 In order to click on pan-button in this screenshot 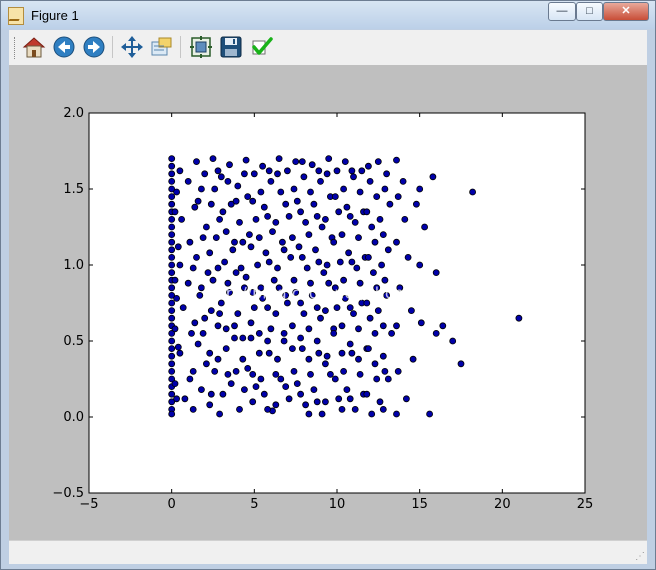, I will do `click(132, 47)`.